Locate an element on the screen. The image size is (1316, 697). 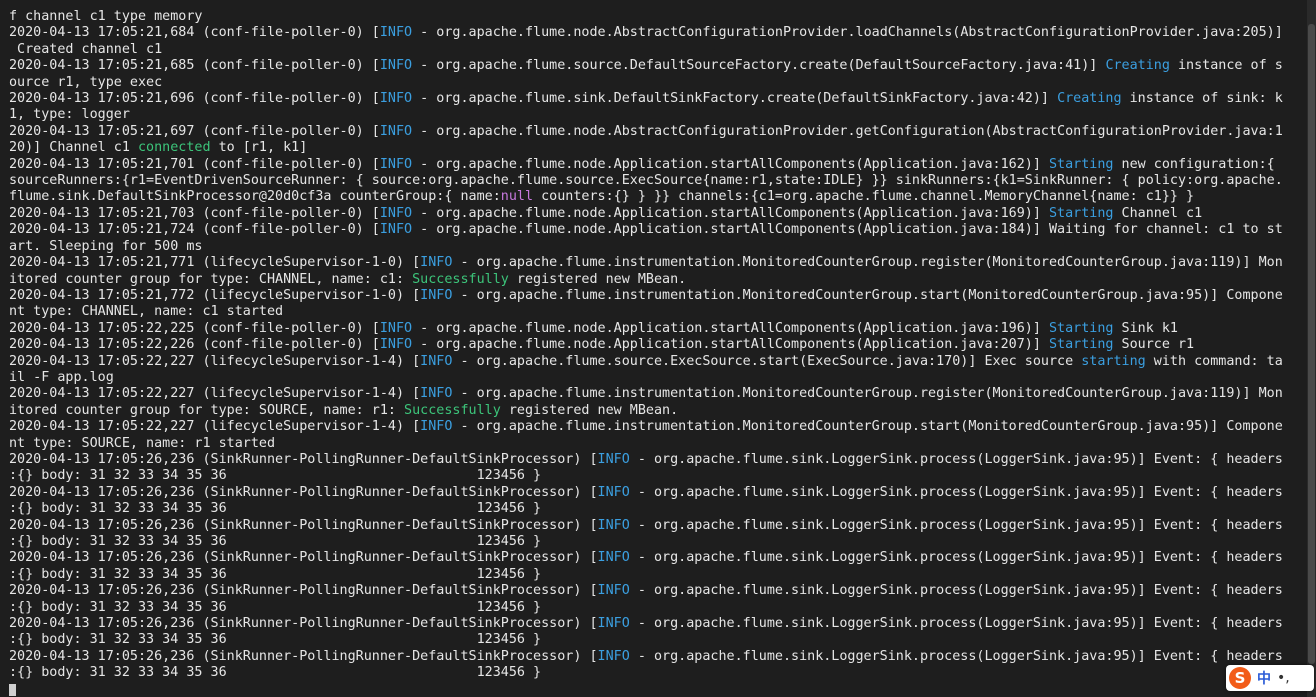
log-text: 1, type: logger is located at coordinates (69, 115).